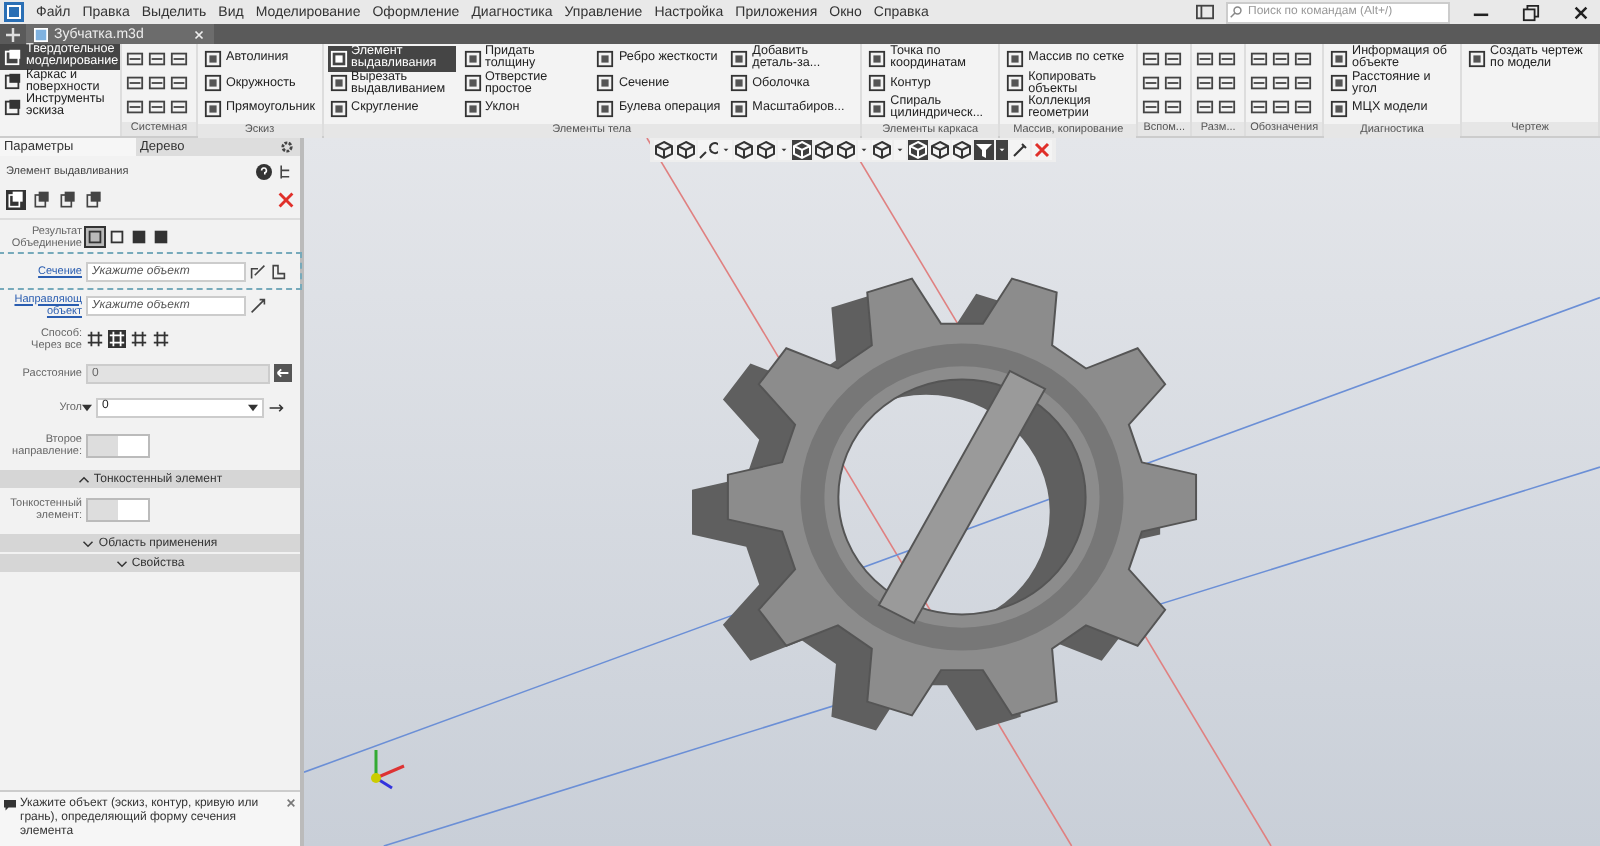 The image size is (1600, 846). What do you see at coordinates (1205, 12) in the screenshot?
I see `layout-icon` at bounding box center [1205, 12].